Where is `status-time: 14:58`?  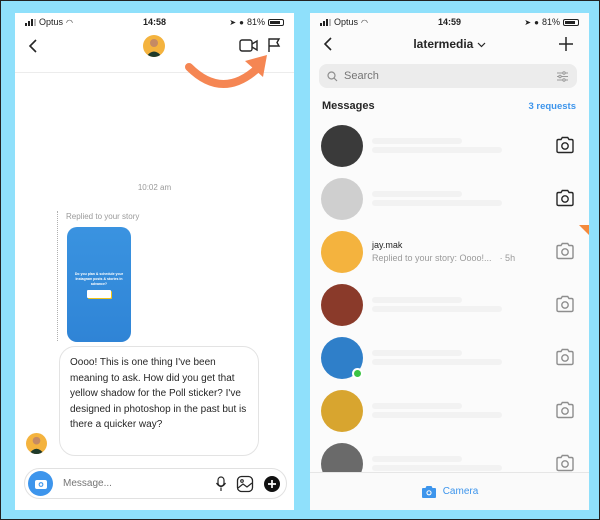 status-time: 14:58 is located at coordinates (154, 22).